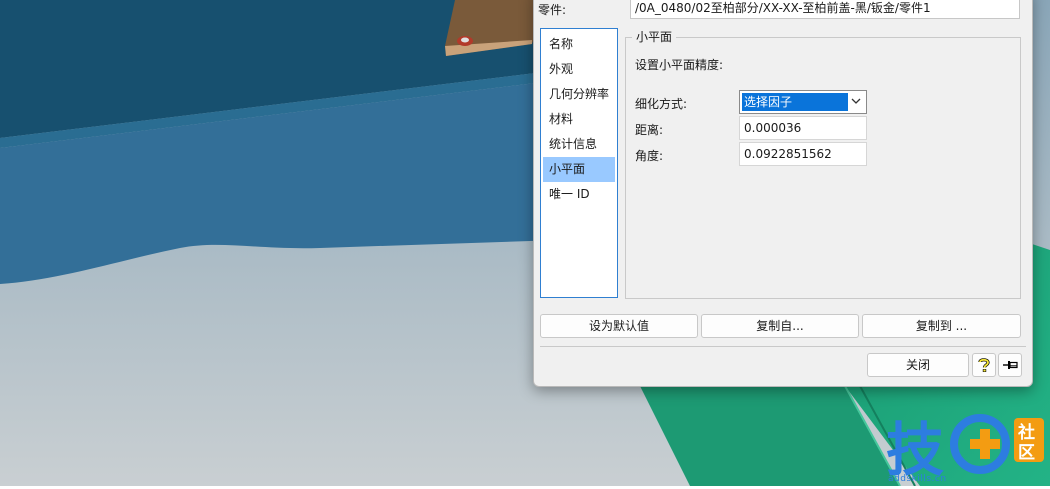 The image size is (1050, 489). I want to click on nav-item-unique-id: 唯一 ID, so click(579, 194).